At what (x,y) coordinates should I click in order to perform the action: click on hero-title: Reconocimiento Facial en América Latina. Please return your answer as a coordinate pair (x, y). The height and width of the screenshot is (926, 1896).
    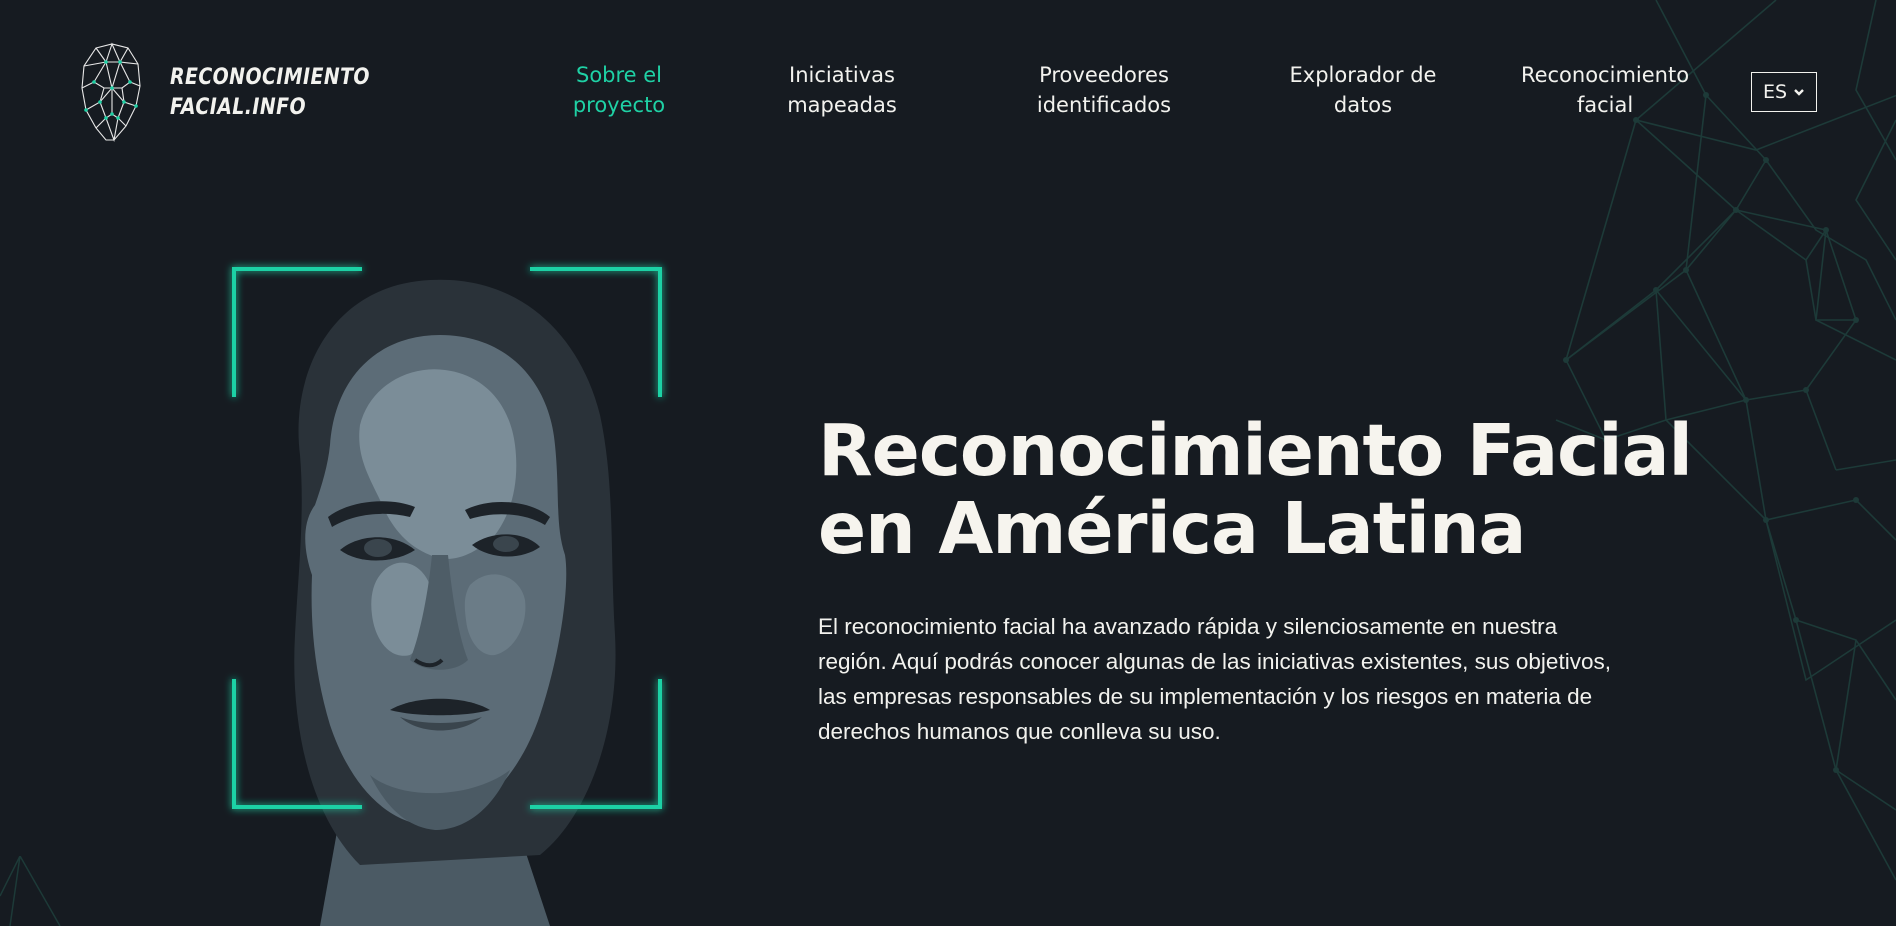
    Looking at the image, I should click on (1298, 490).